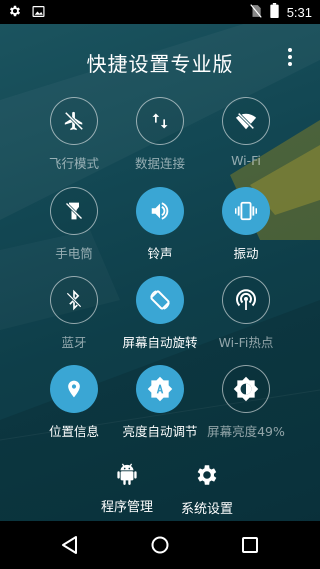 The width and height of the screenshot is (320, 569). What do you see at coordinates (246, 211) in the screenshot?
I see `vibrate-icon` at bounding box center [246, 211].